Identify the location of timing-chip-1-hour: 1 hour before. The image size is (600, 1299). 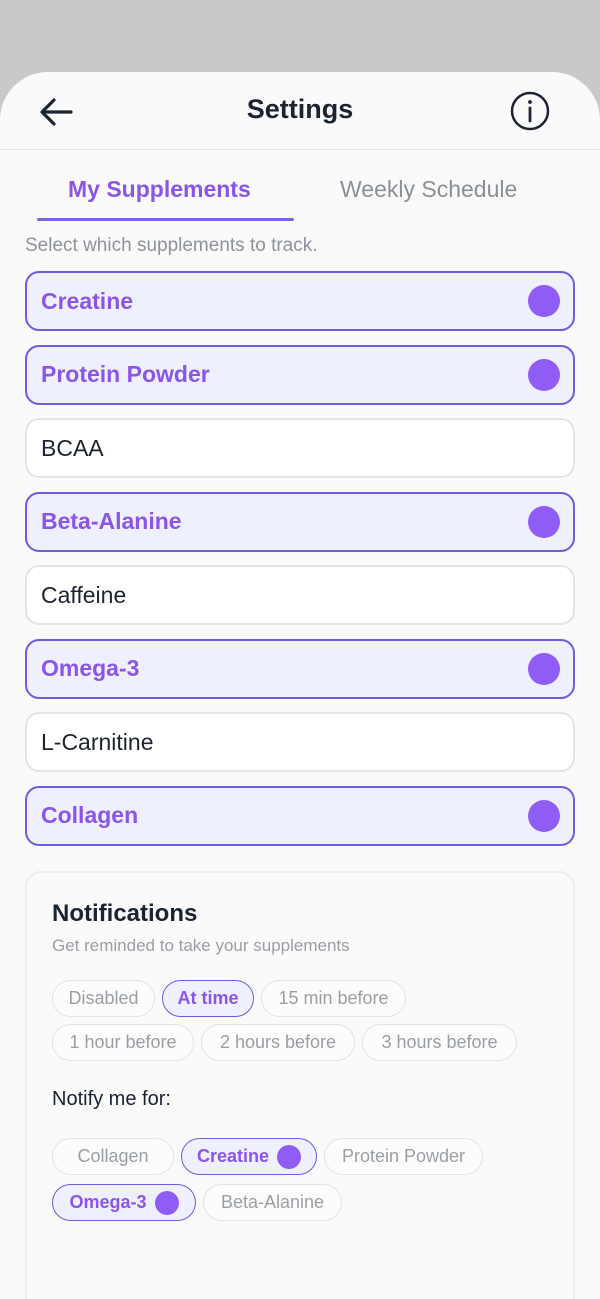
(123, 1042).